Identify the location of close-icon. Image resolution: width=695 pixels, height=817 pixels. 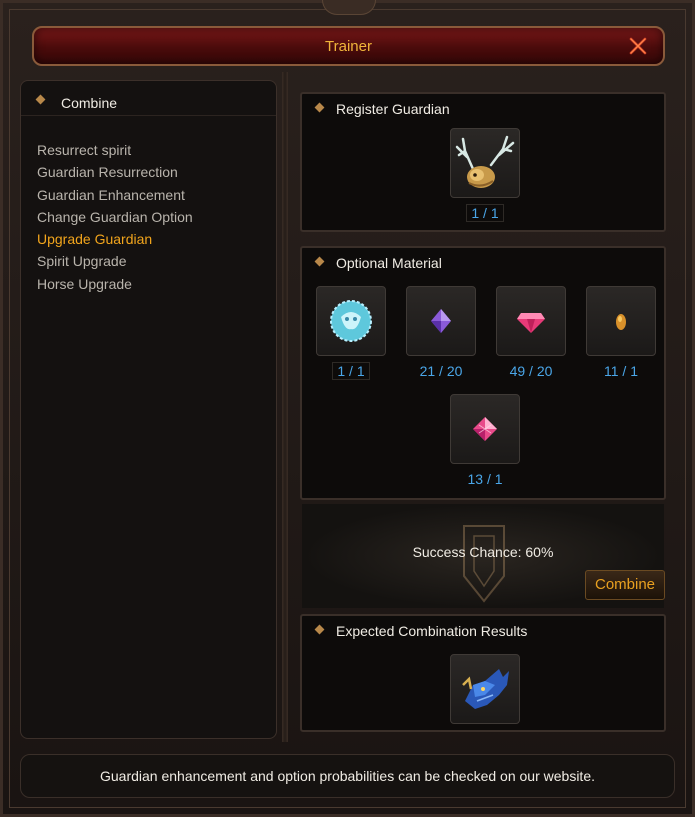
(638, 46).